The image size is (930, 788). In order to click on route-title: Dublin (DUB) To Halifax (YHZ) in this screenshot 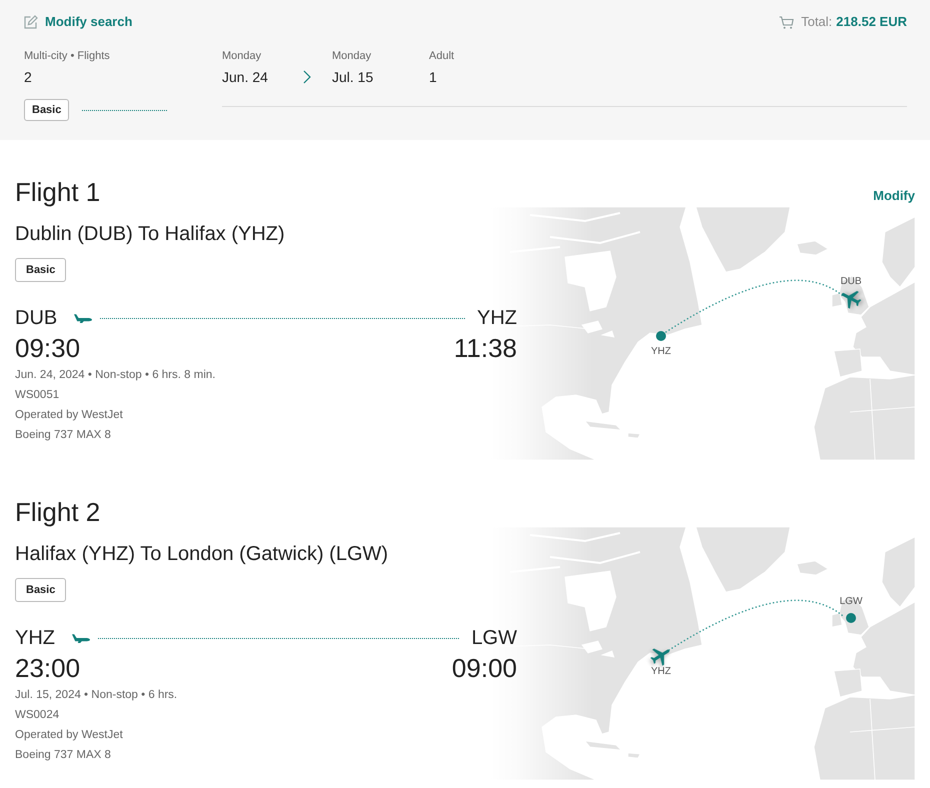, I will do `click(150, 234)`.